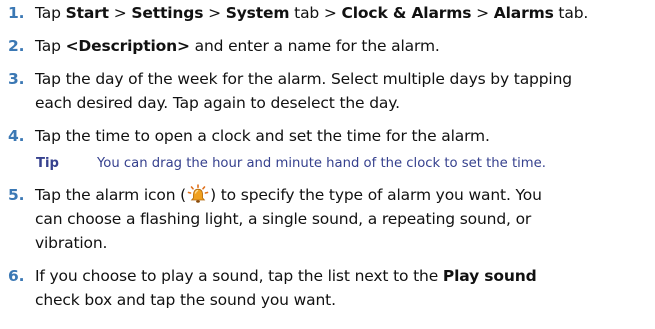 The image size is (655, 329). Describe the element at coordinates (16, 13) in the screenshot. I see `step-number: 1.` at that location.